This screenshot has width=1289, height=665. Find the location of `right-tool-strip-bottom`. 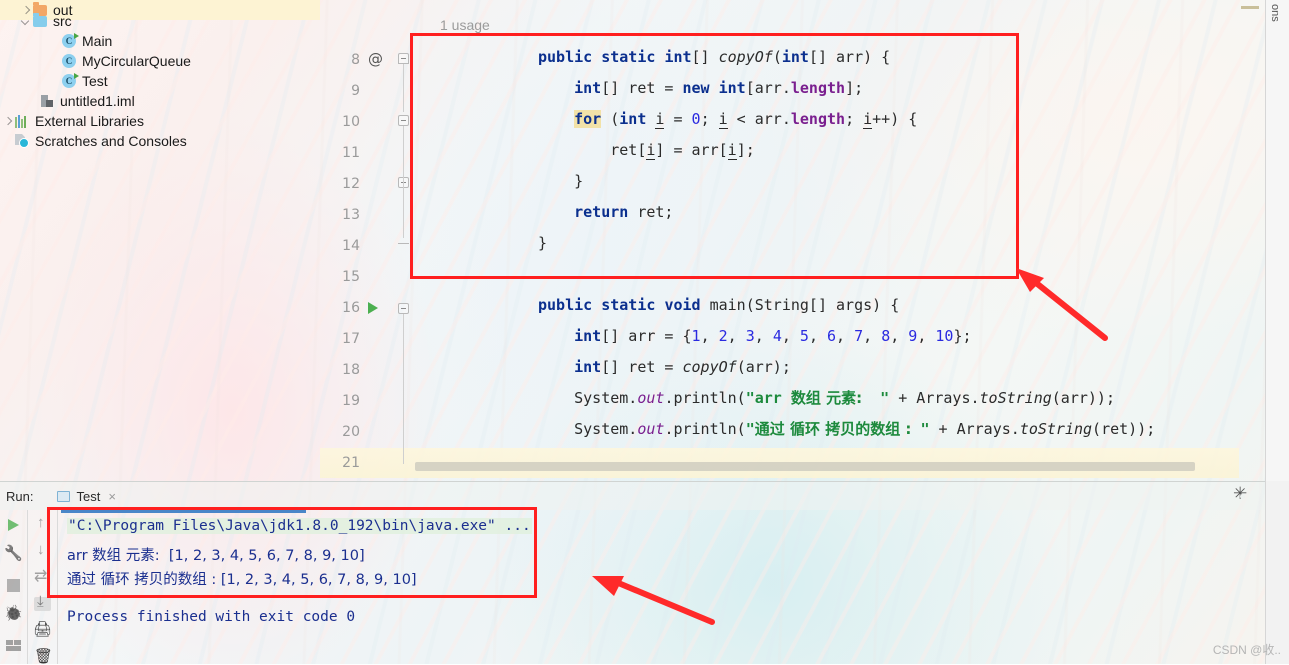

right-tool-strip-bottom is located at coordinates (1277, 572).